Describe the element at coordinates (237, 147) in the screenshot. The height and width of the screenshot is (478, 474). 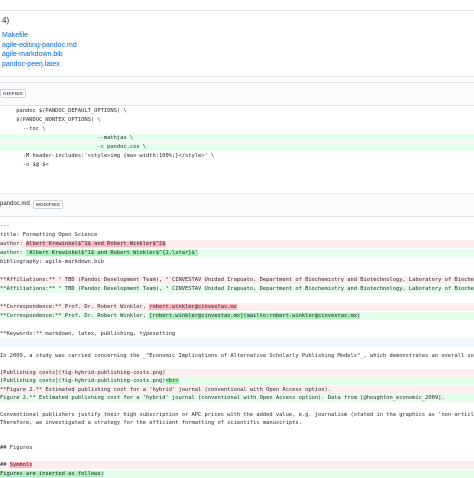
I see `diff-line-added: -c pandoc.css \` at that location.